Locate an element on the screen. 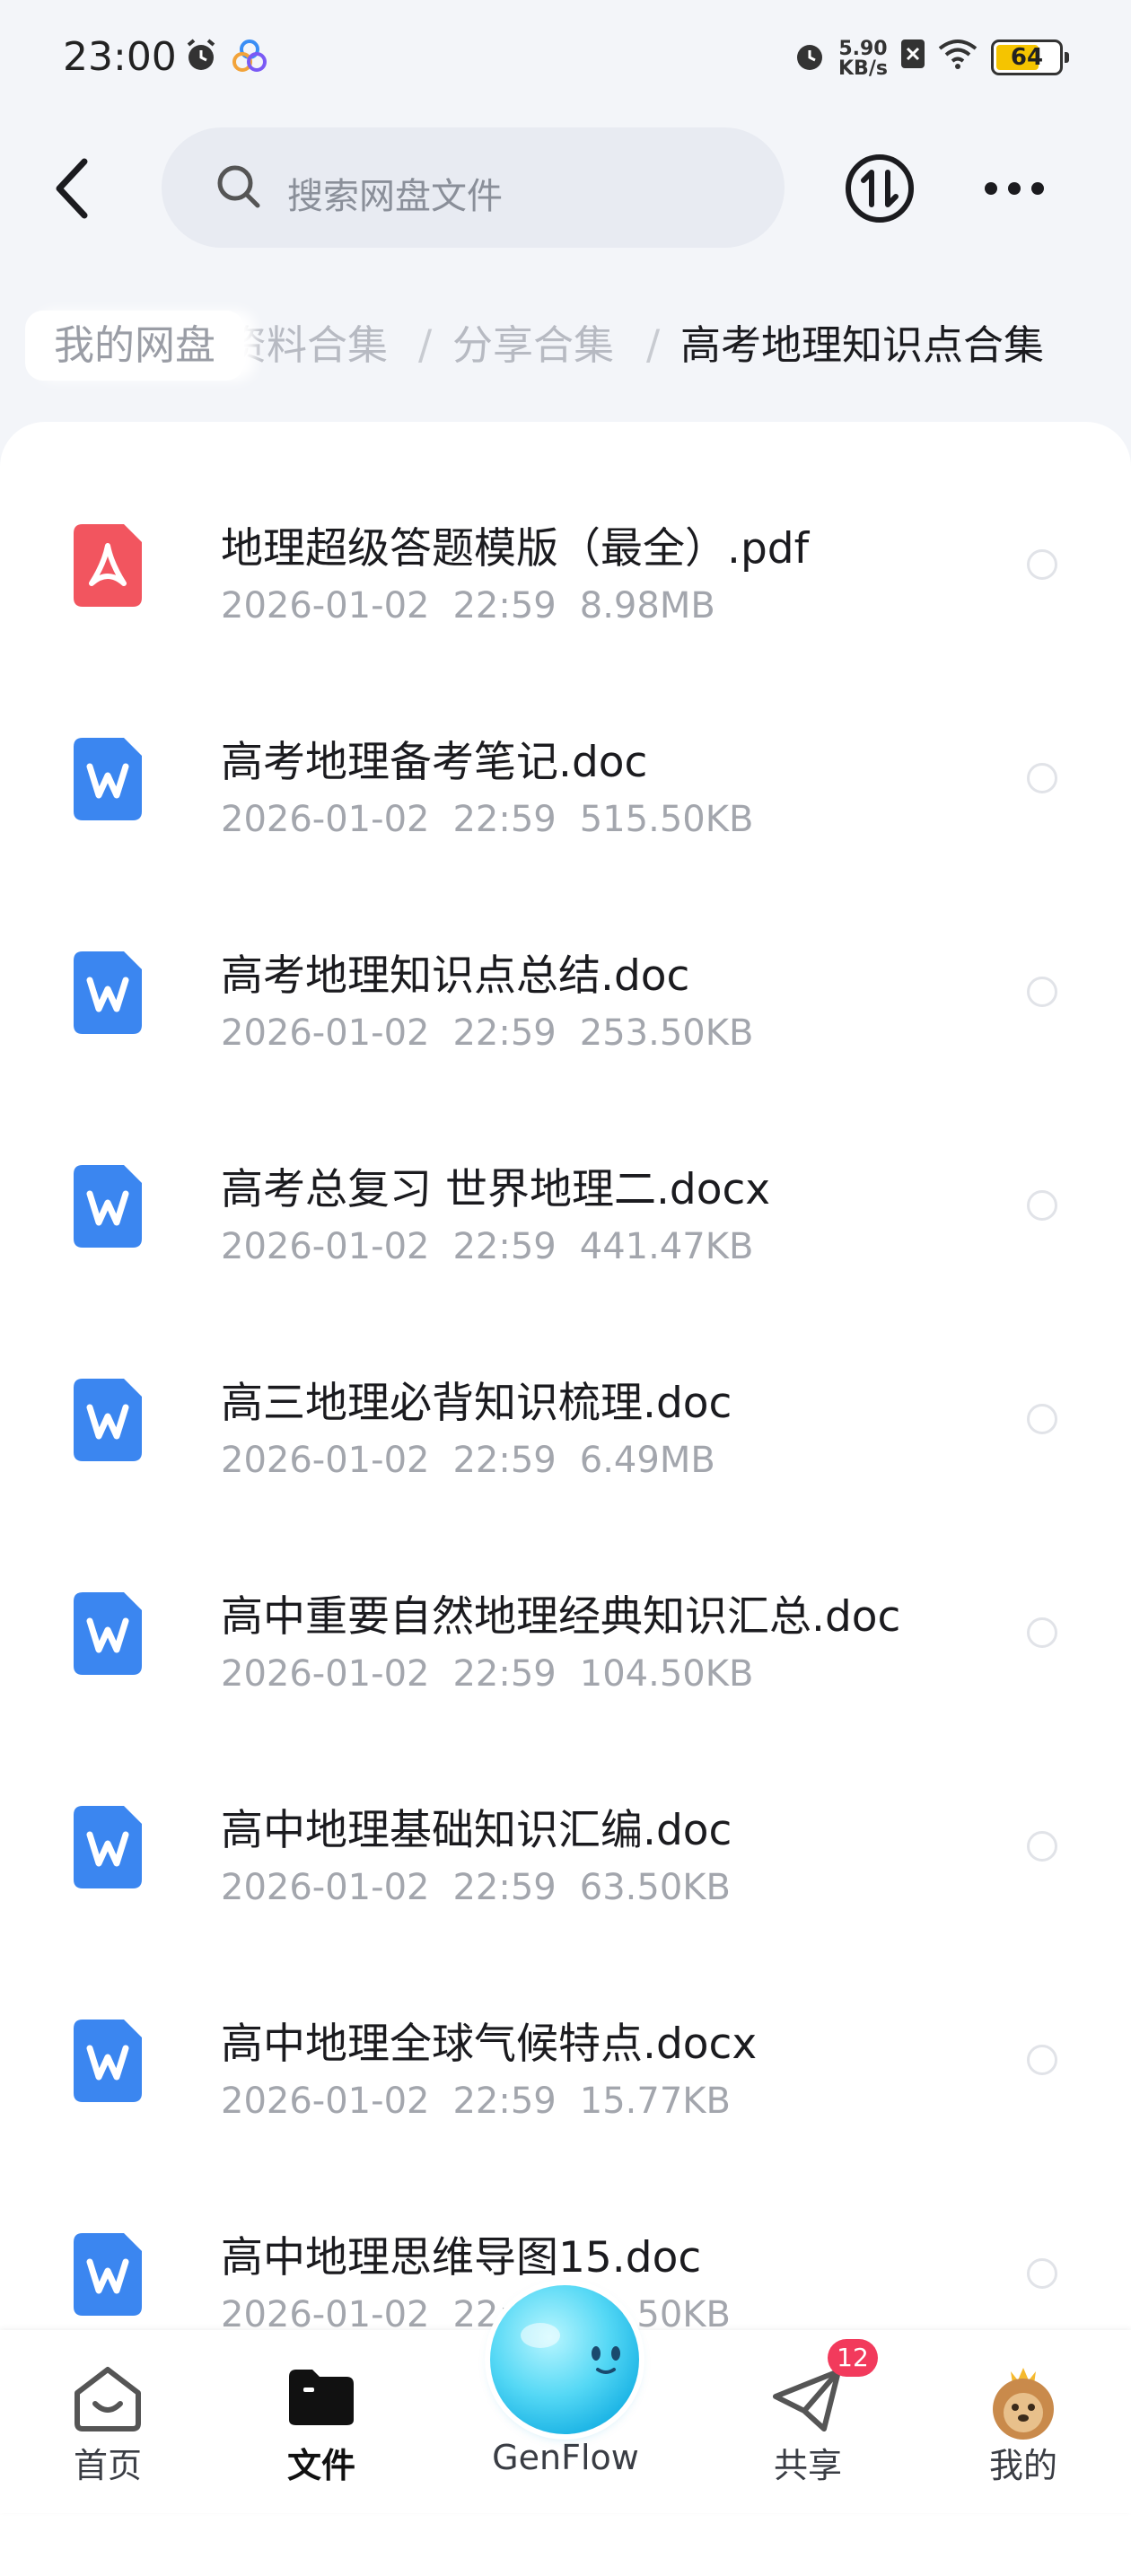  battery-level: 64 is located at coordinates (1027, 57).